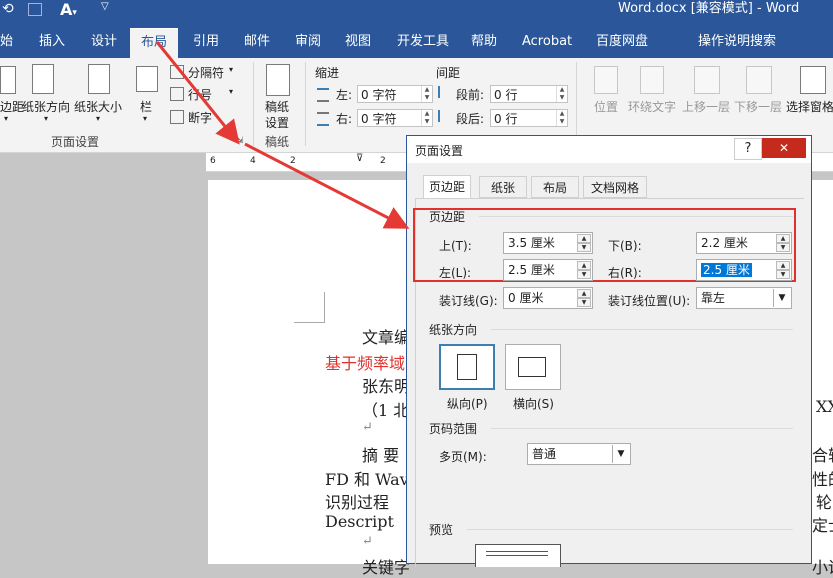 The height and width of the screenshot is (578, 833). Describe the element at coordinates (327, 185) in the screenshot. I see `arrow-to-dialog` at that location.